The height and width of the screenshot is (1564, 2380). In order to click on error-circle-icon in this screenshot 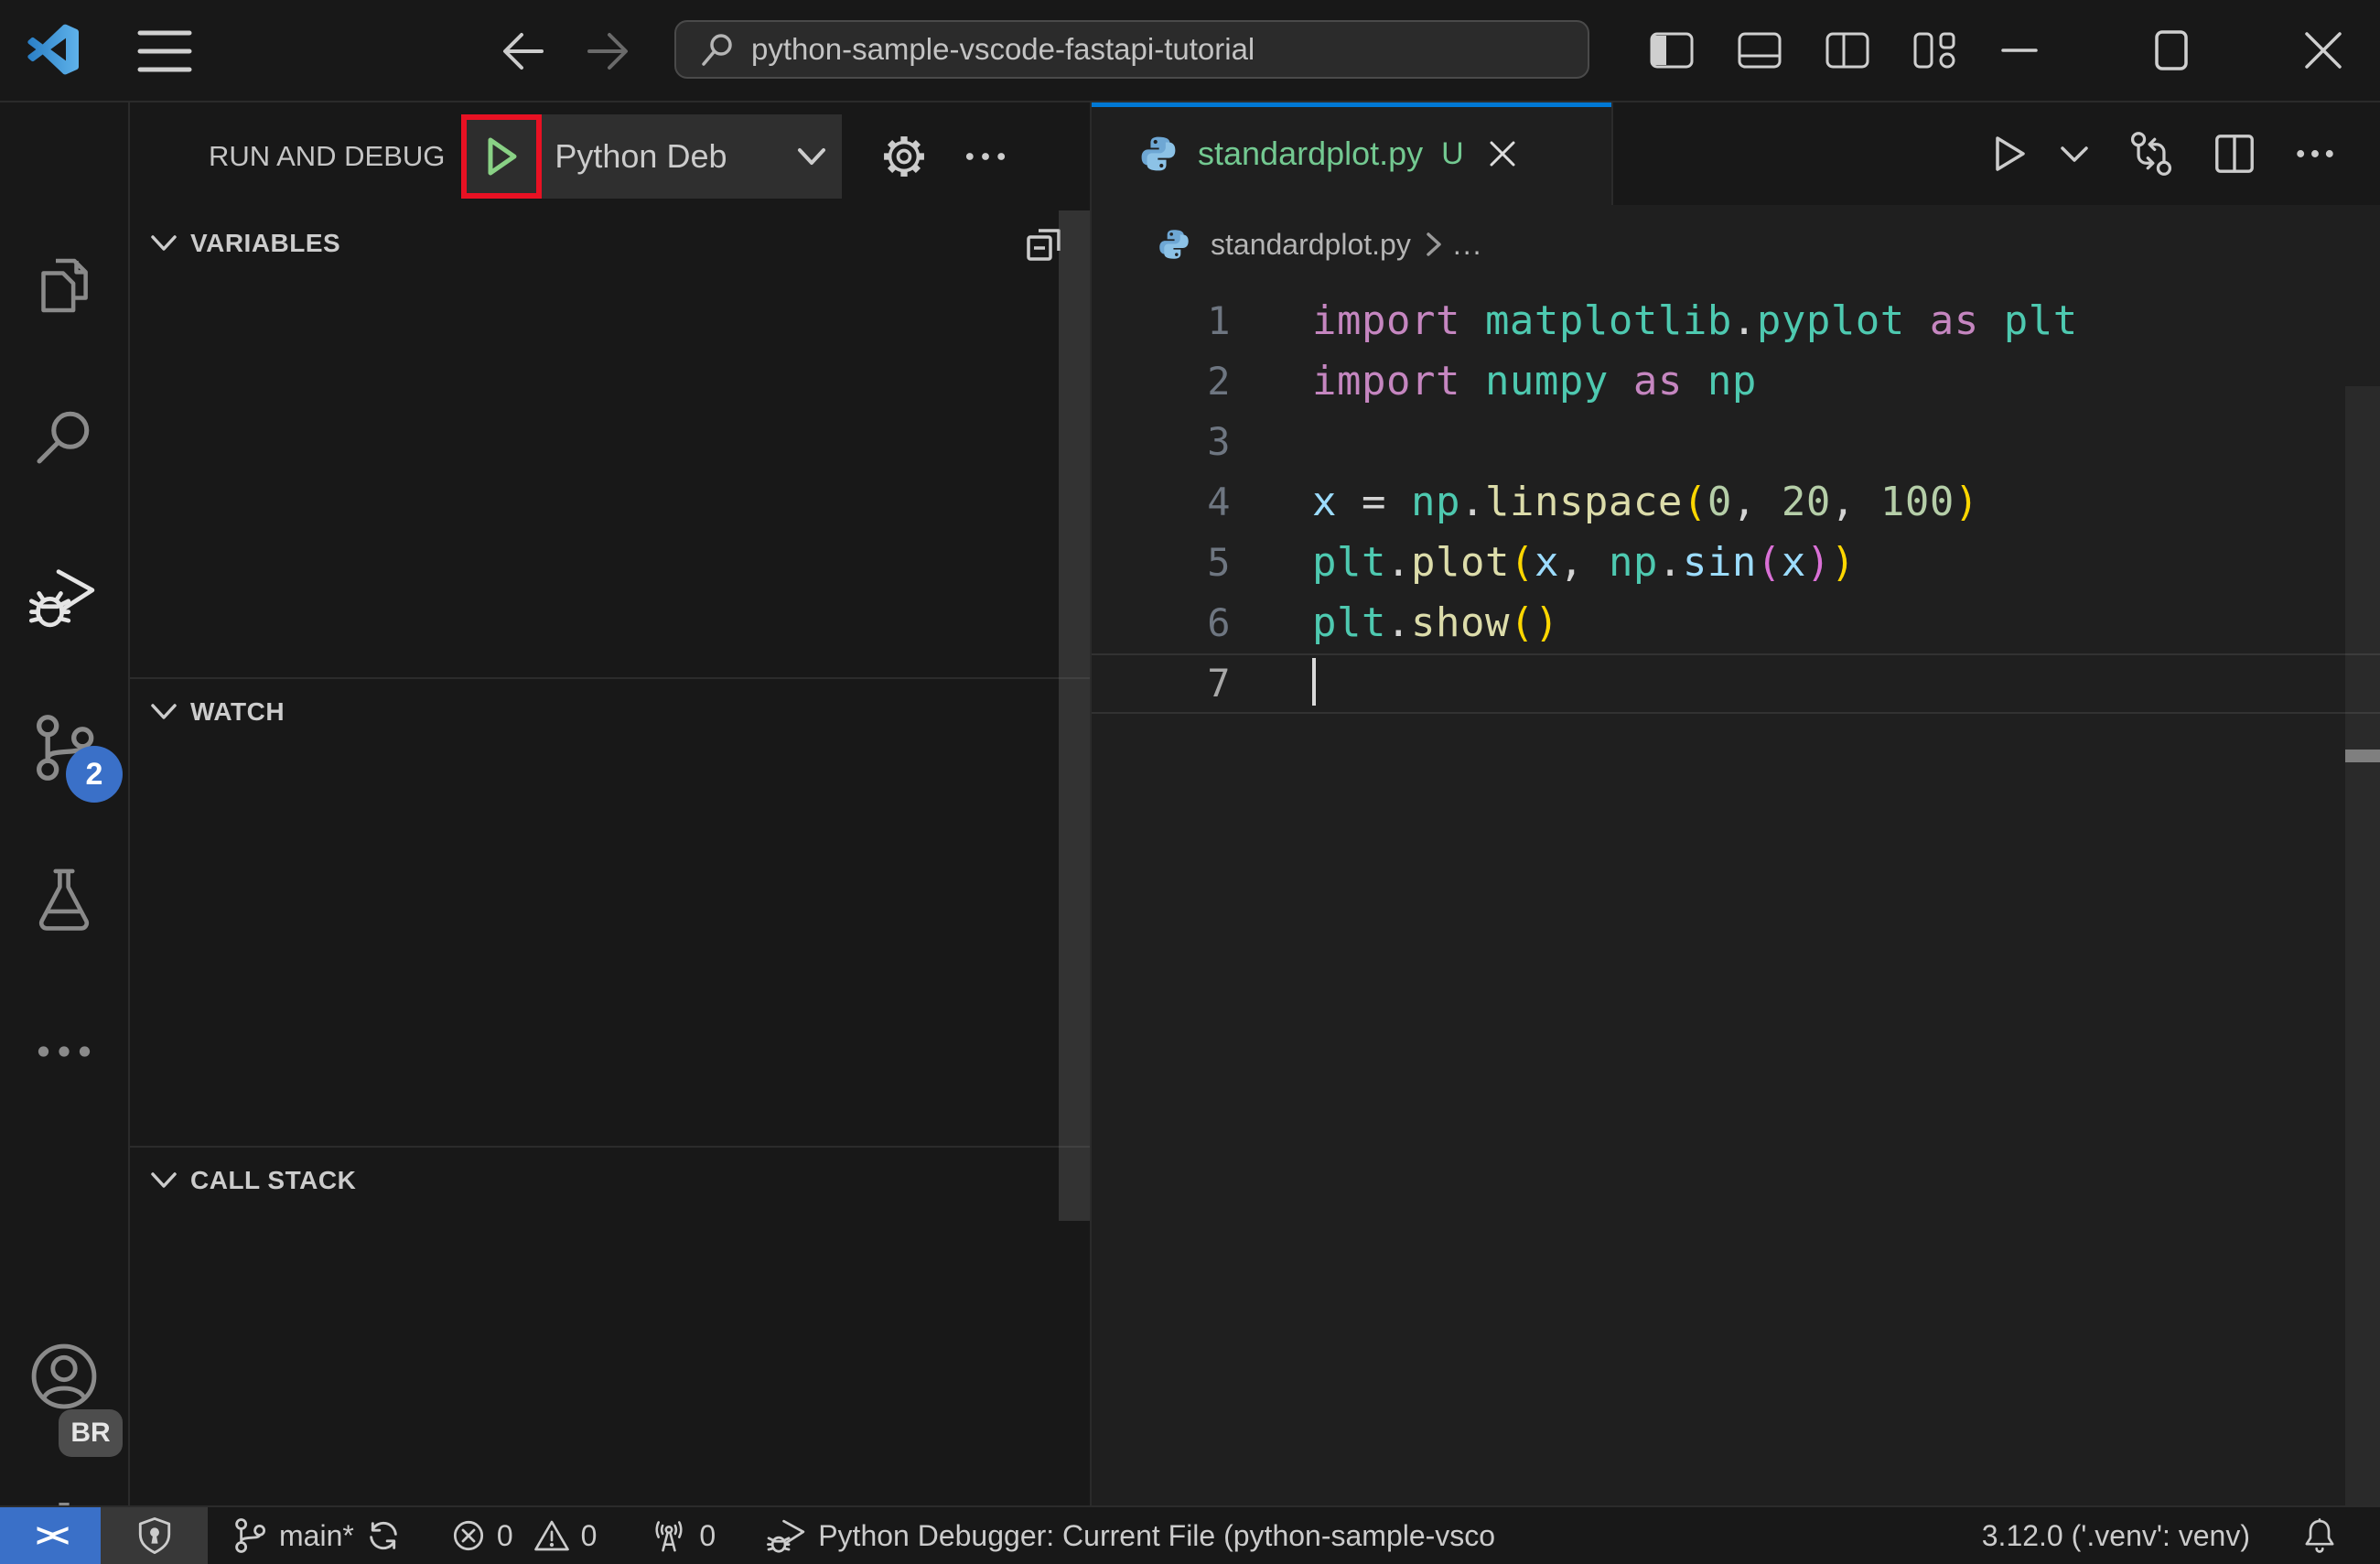, I will do `click(468, 1535)`.